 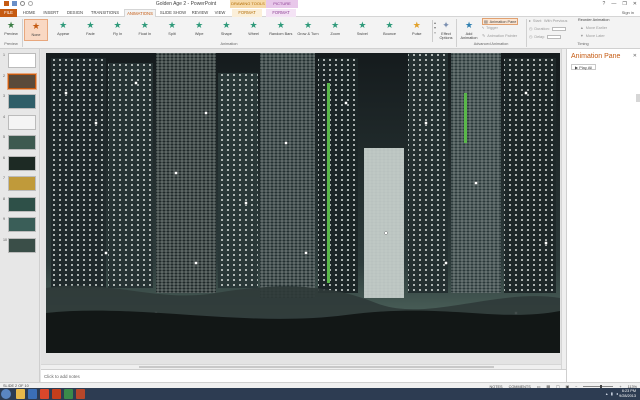 What do you see at coordinates (335, 30) in the screenshot?
I see `animation-zoom-button: ★ Zoom` at bounding box center [335, 30].